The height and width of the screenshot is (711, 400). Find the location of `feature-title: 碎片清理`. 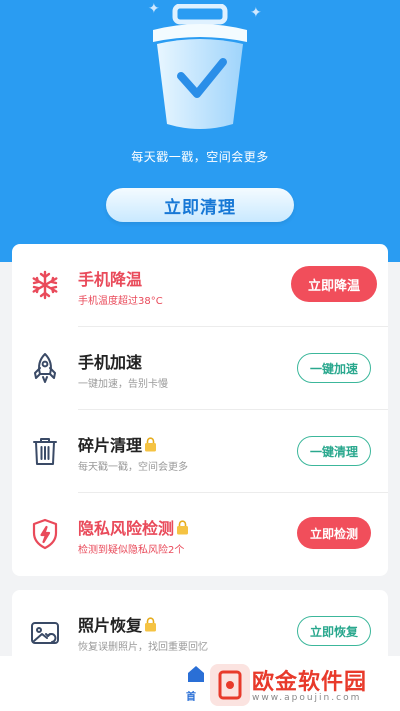

feature-title: 碎片清理 is located at coordinates (117, 444).